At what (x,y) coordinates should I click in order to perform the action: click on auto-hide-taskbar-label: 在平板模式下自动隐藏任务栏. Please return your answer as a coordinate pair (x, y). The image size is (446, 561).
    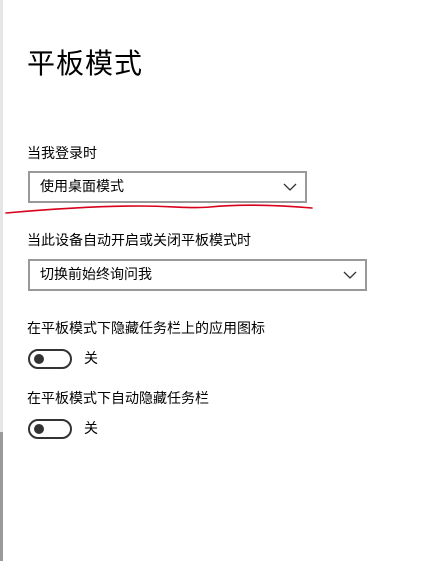
    Looking at the image, I should click on (118, 399).